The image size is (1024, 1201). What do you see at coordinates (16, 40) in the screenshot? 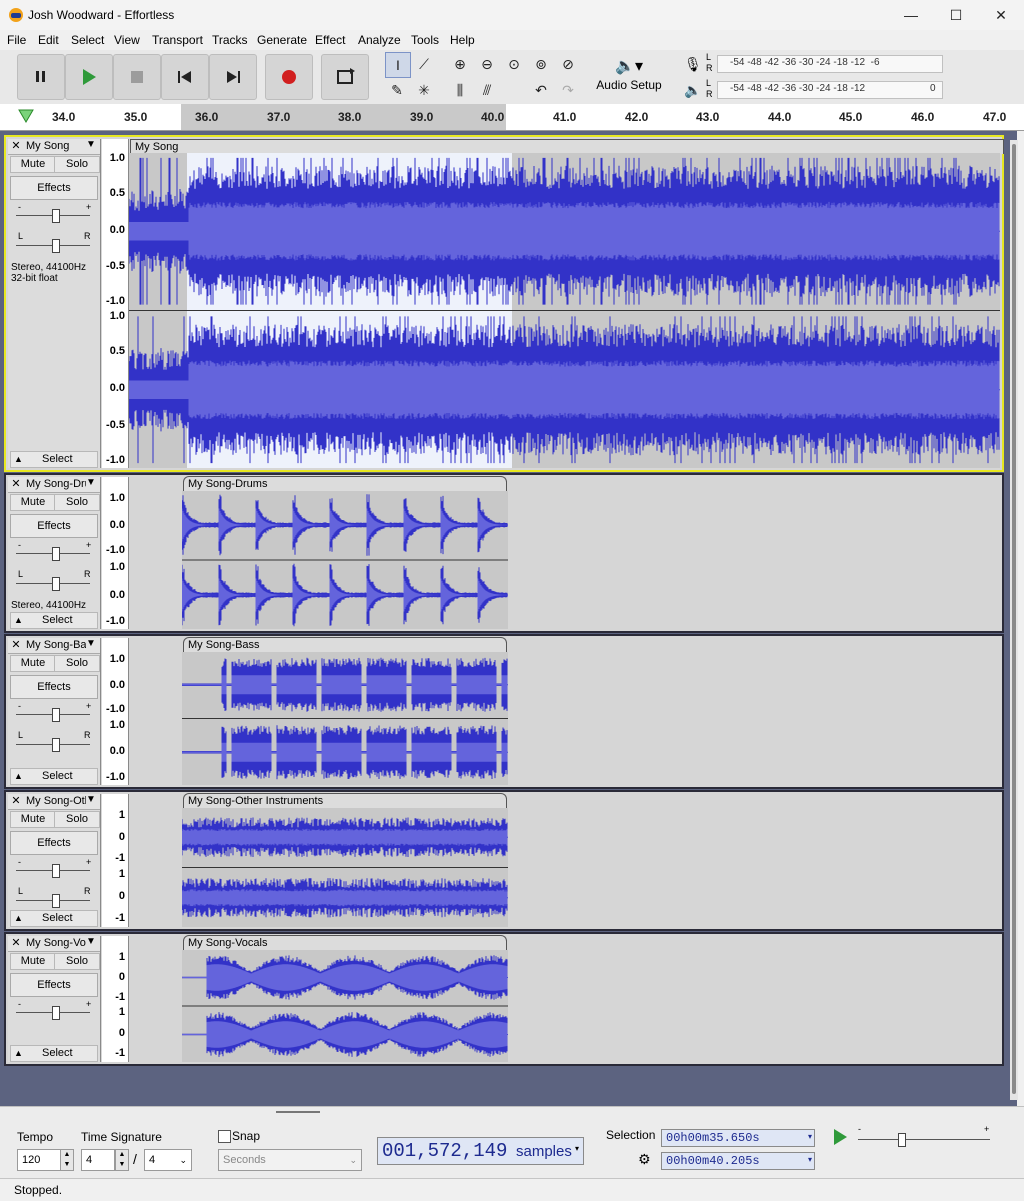
I see `menu-file: File` at bounding box center [16, 40].